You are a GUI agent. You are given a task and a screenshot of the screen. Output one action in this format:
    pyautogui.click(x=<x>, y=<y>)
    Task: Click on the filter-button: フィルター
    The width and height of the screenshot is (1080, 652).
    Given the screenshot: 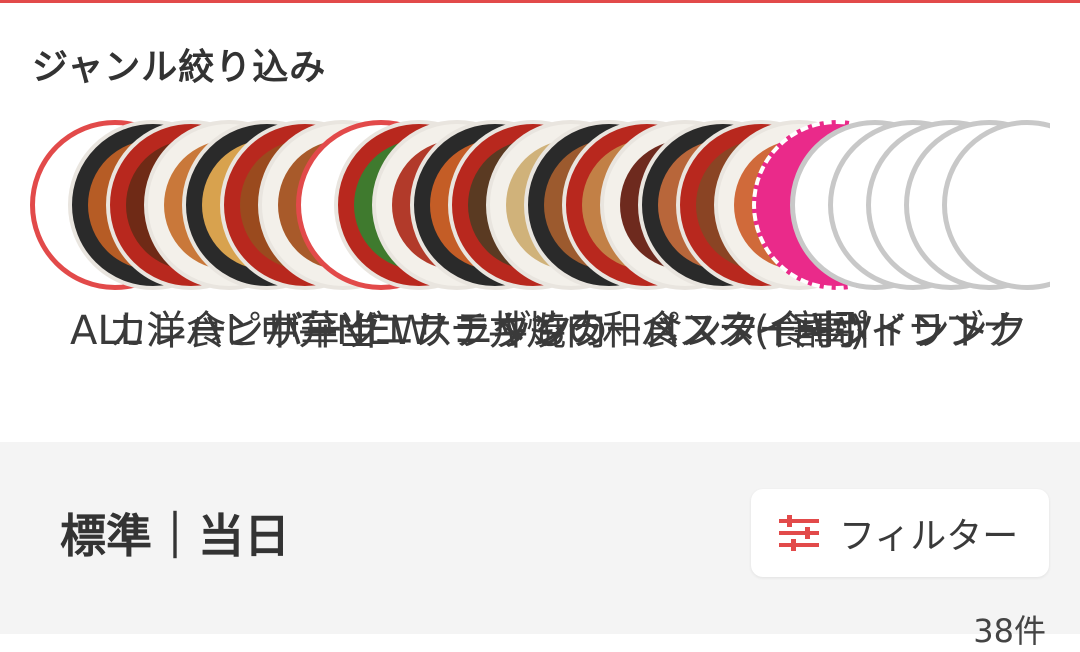 What is the action you would take?
    pyautogui.click(x=900, y=533)
    